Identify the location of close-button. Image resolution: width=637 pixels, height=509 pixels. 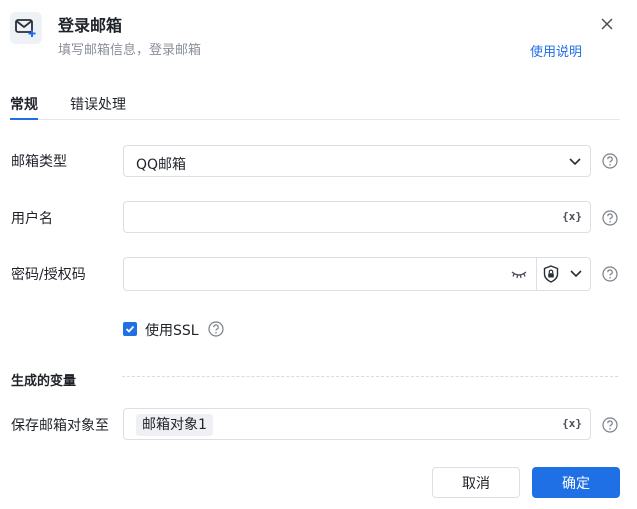
(607, 24).